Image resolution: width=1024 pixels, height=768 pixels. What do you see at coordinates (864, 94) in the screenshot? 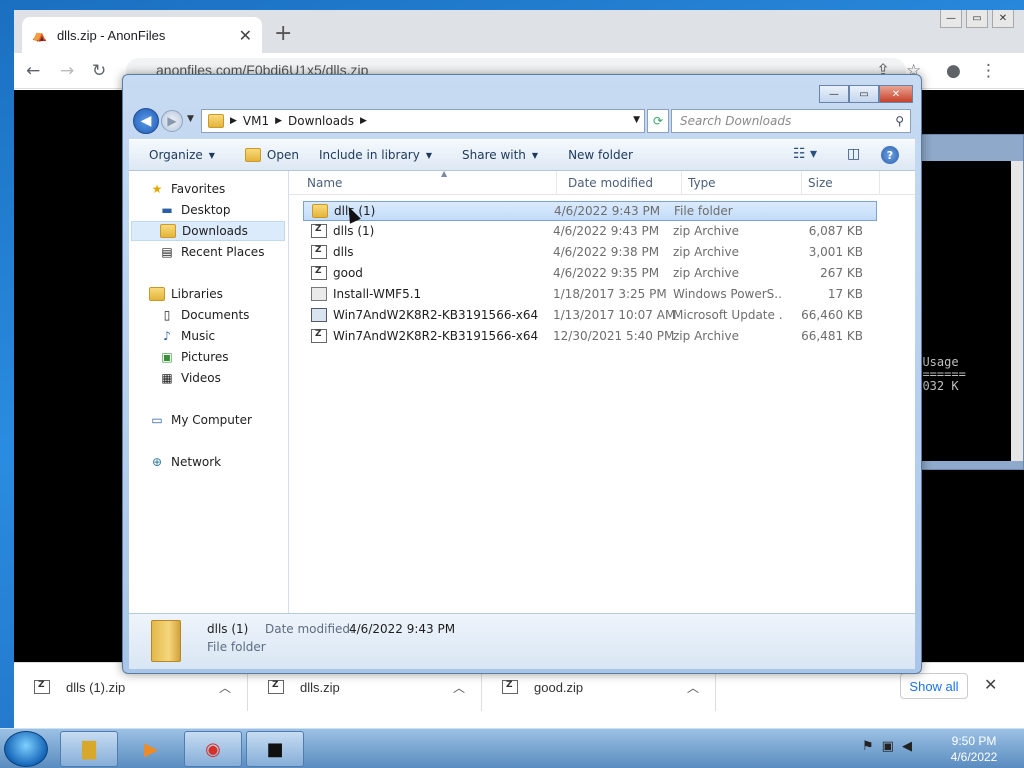
I see `explorer-maximize-button: ▭` at bounding box center [864, 94].